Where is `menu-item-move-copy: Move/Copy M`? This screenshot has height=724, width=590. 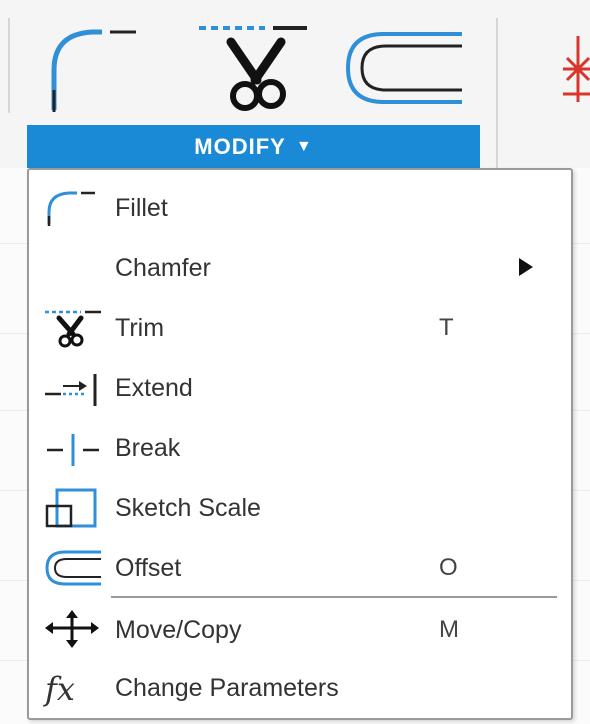 menu-item-move-copy: Move/Copy M is located at coordinates (300, 630).